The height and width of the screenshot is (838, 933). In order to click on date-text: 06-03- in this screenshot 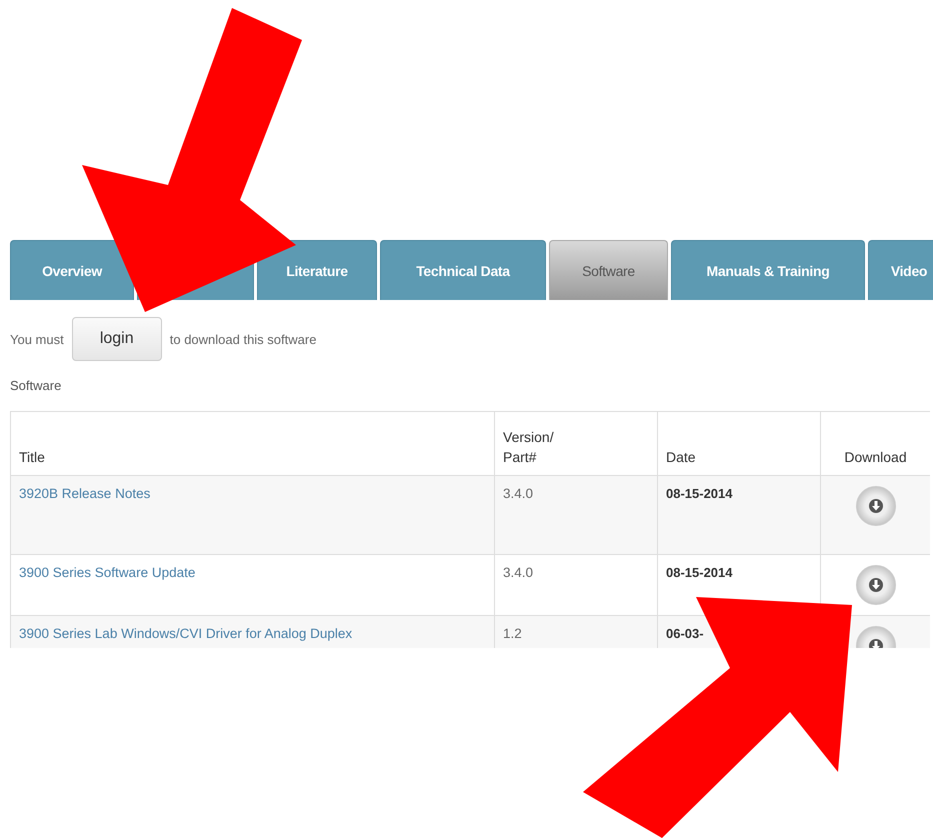, I will do `click(685, 633)`.